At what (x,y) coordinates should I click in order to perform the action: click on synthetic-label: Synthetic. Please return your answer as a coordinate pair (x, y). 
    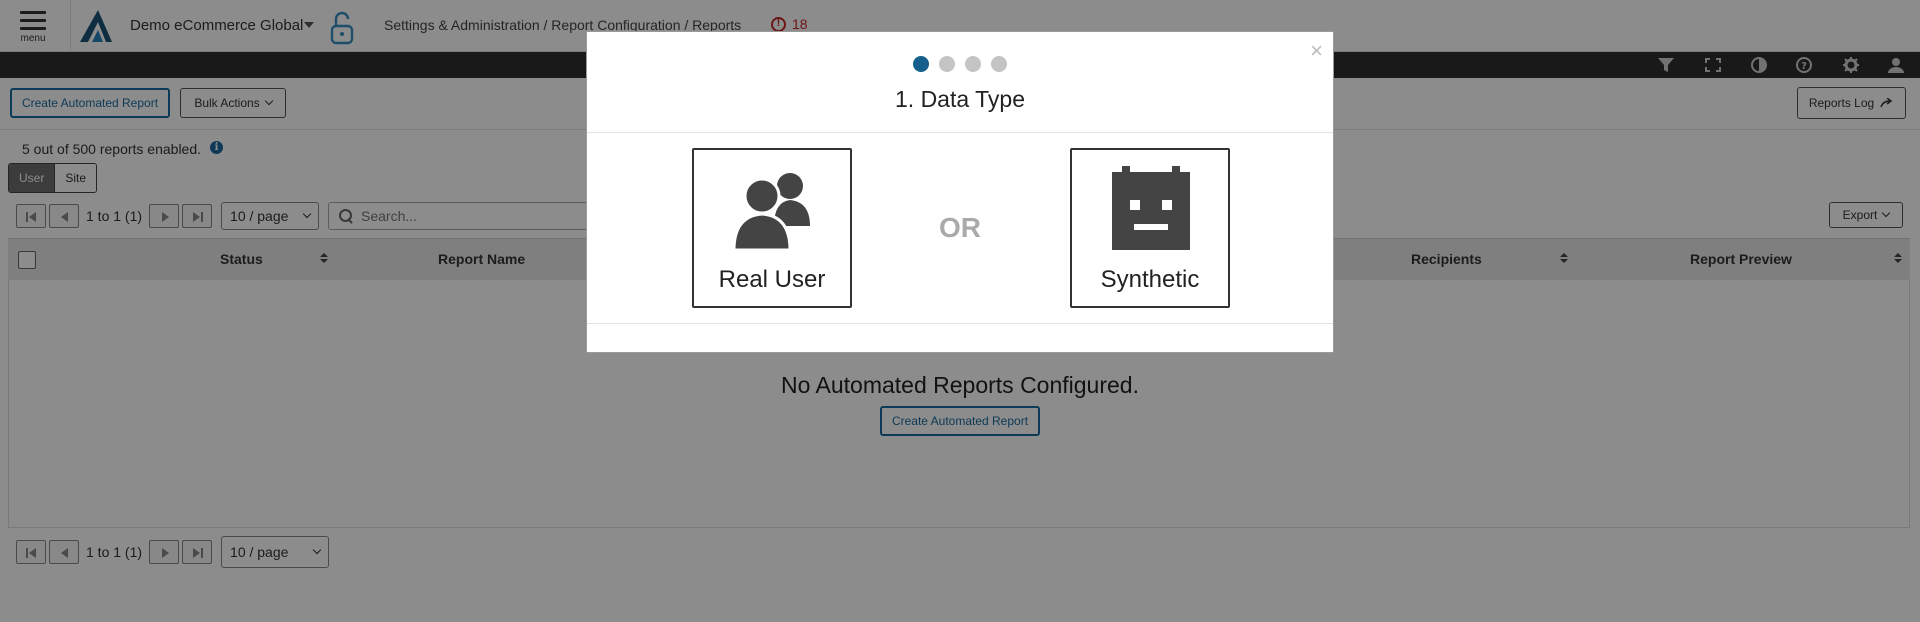
    Looking at the image, I should click on (1150, 279).